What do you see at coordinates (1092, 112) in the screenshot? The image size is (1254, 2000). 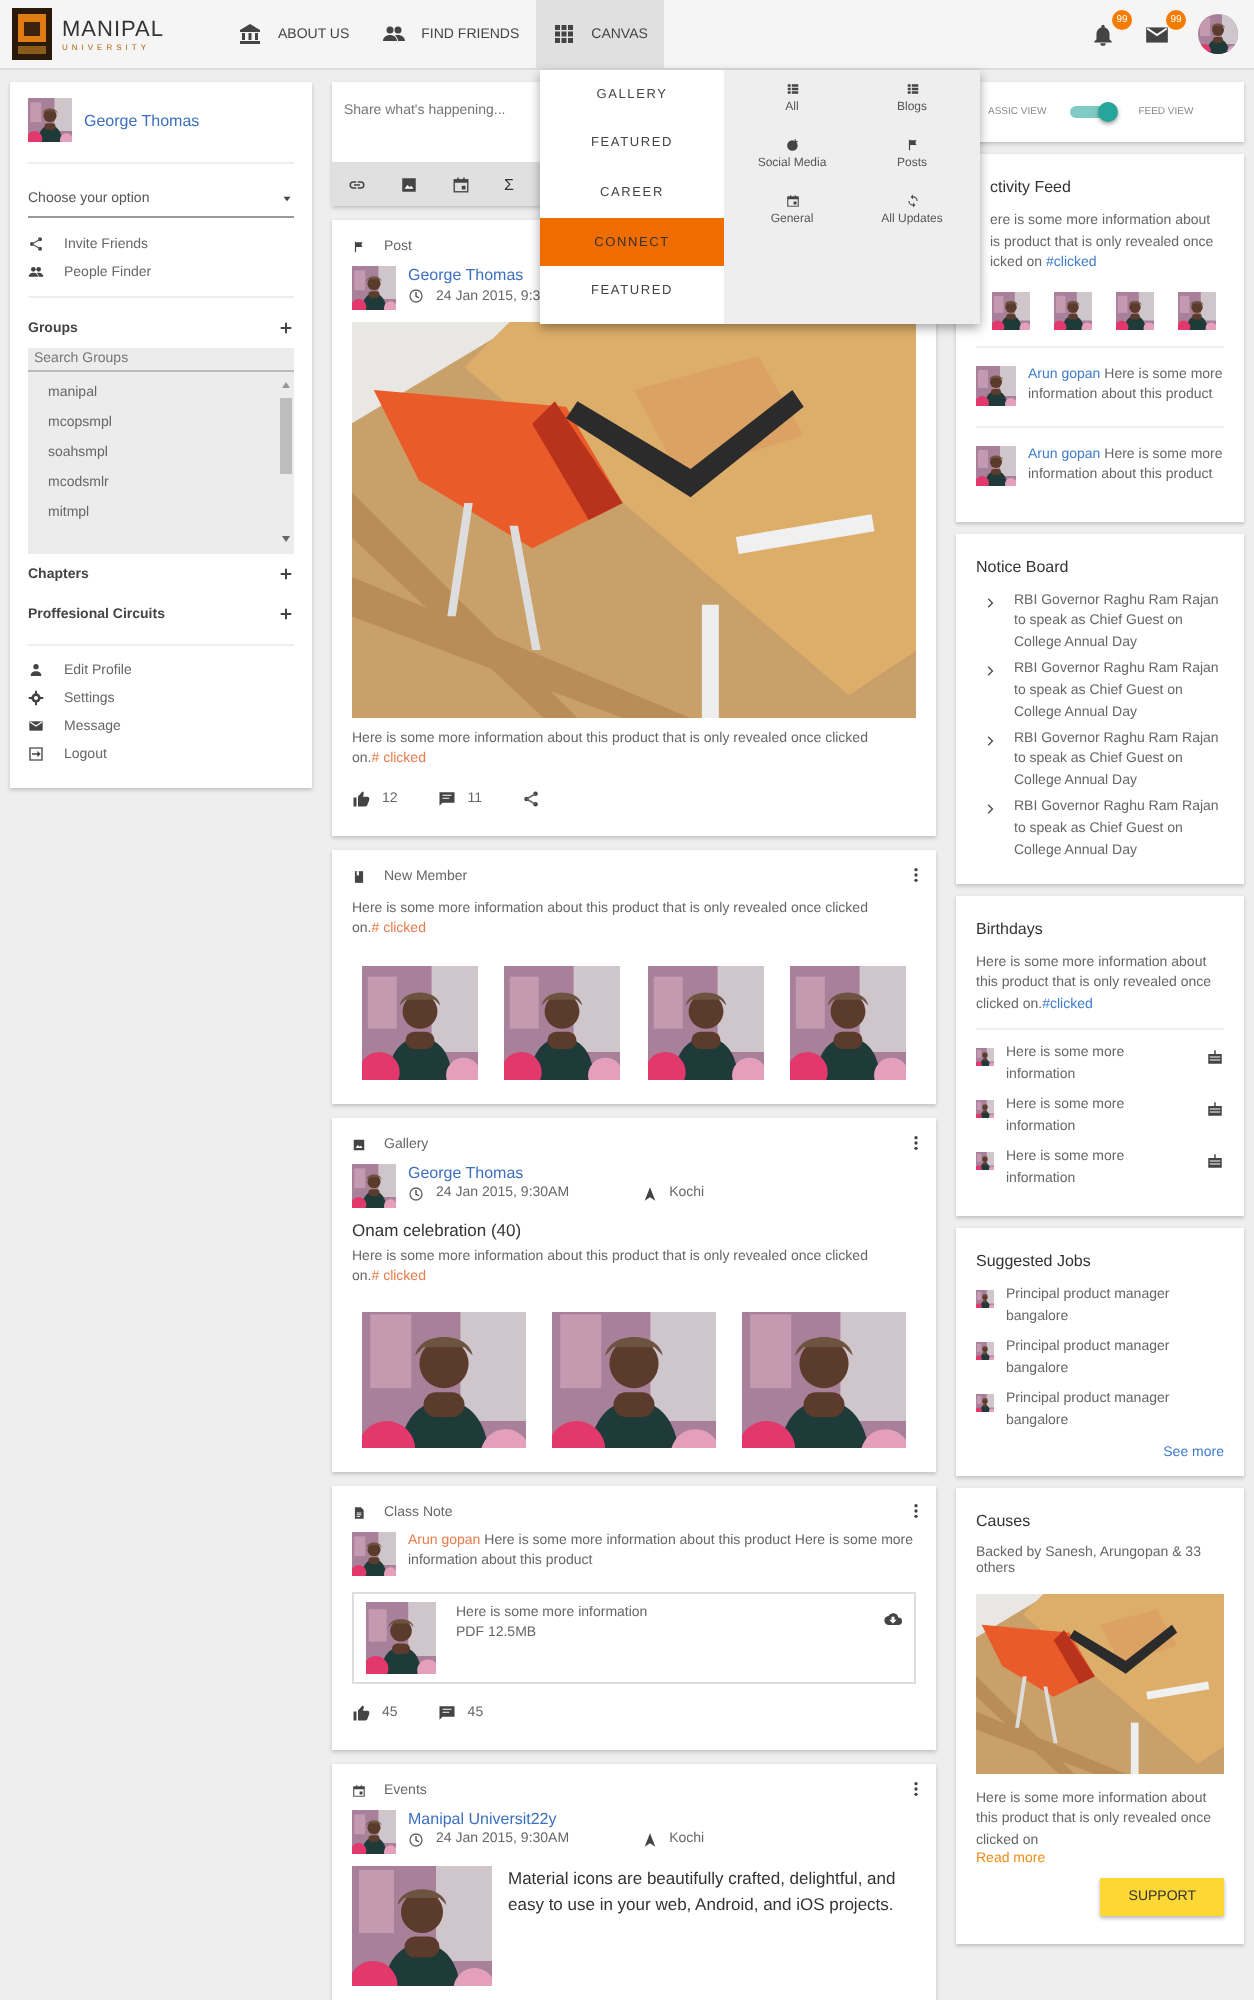 I see `toggle-switch` at bounding box center [1092, 112].